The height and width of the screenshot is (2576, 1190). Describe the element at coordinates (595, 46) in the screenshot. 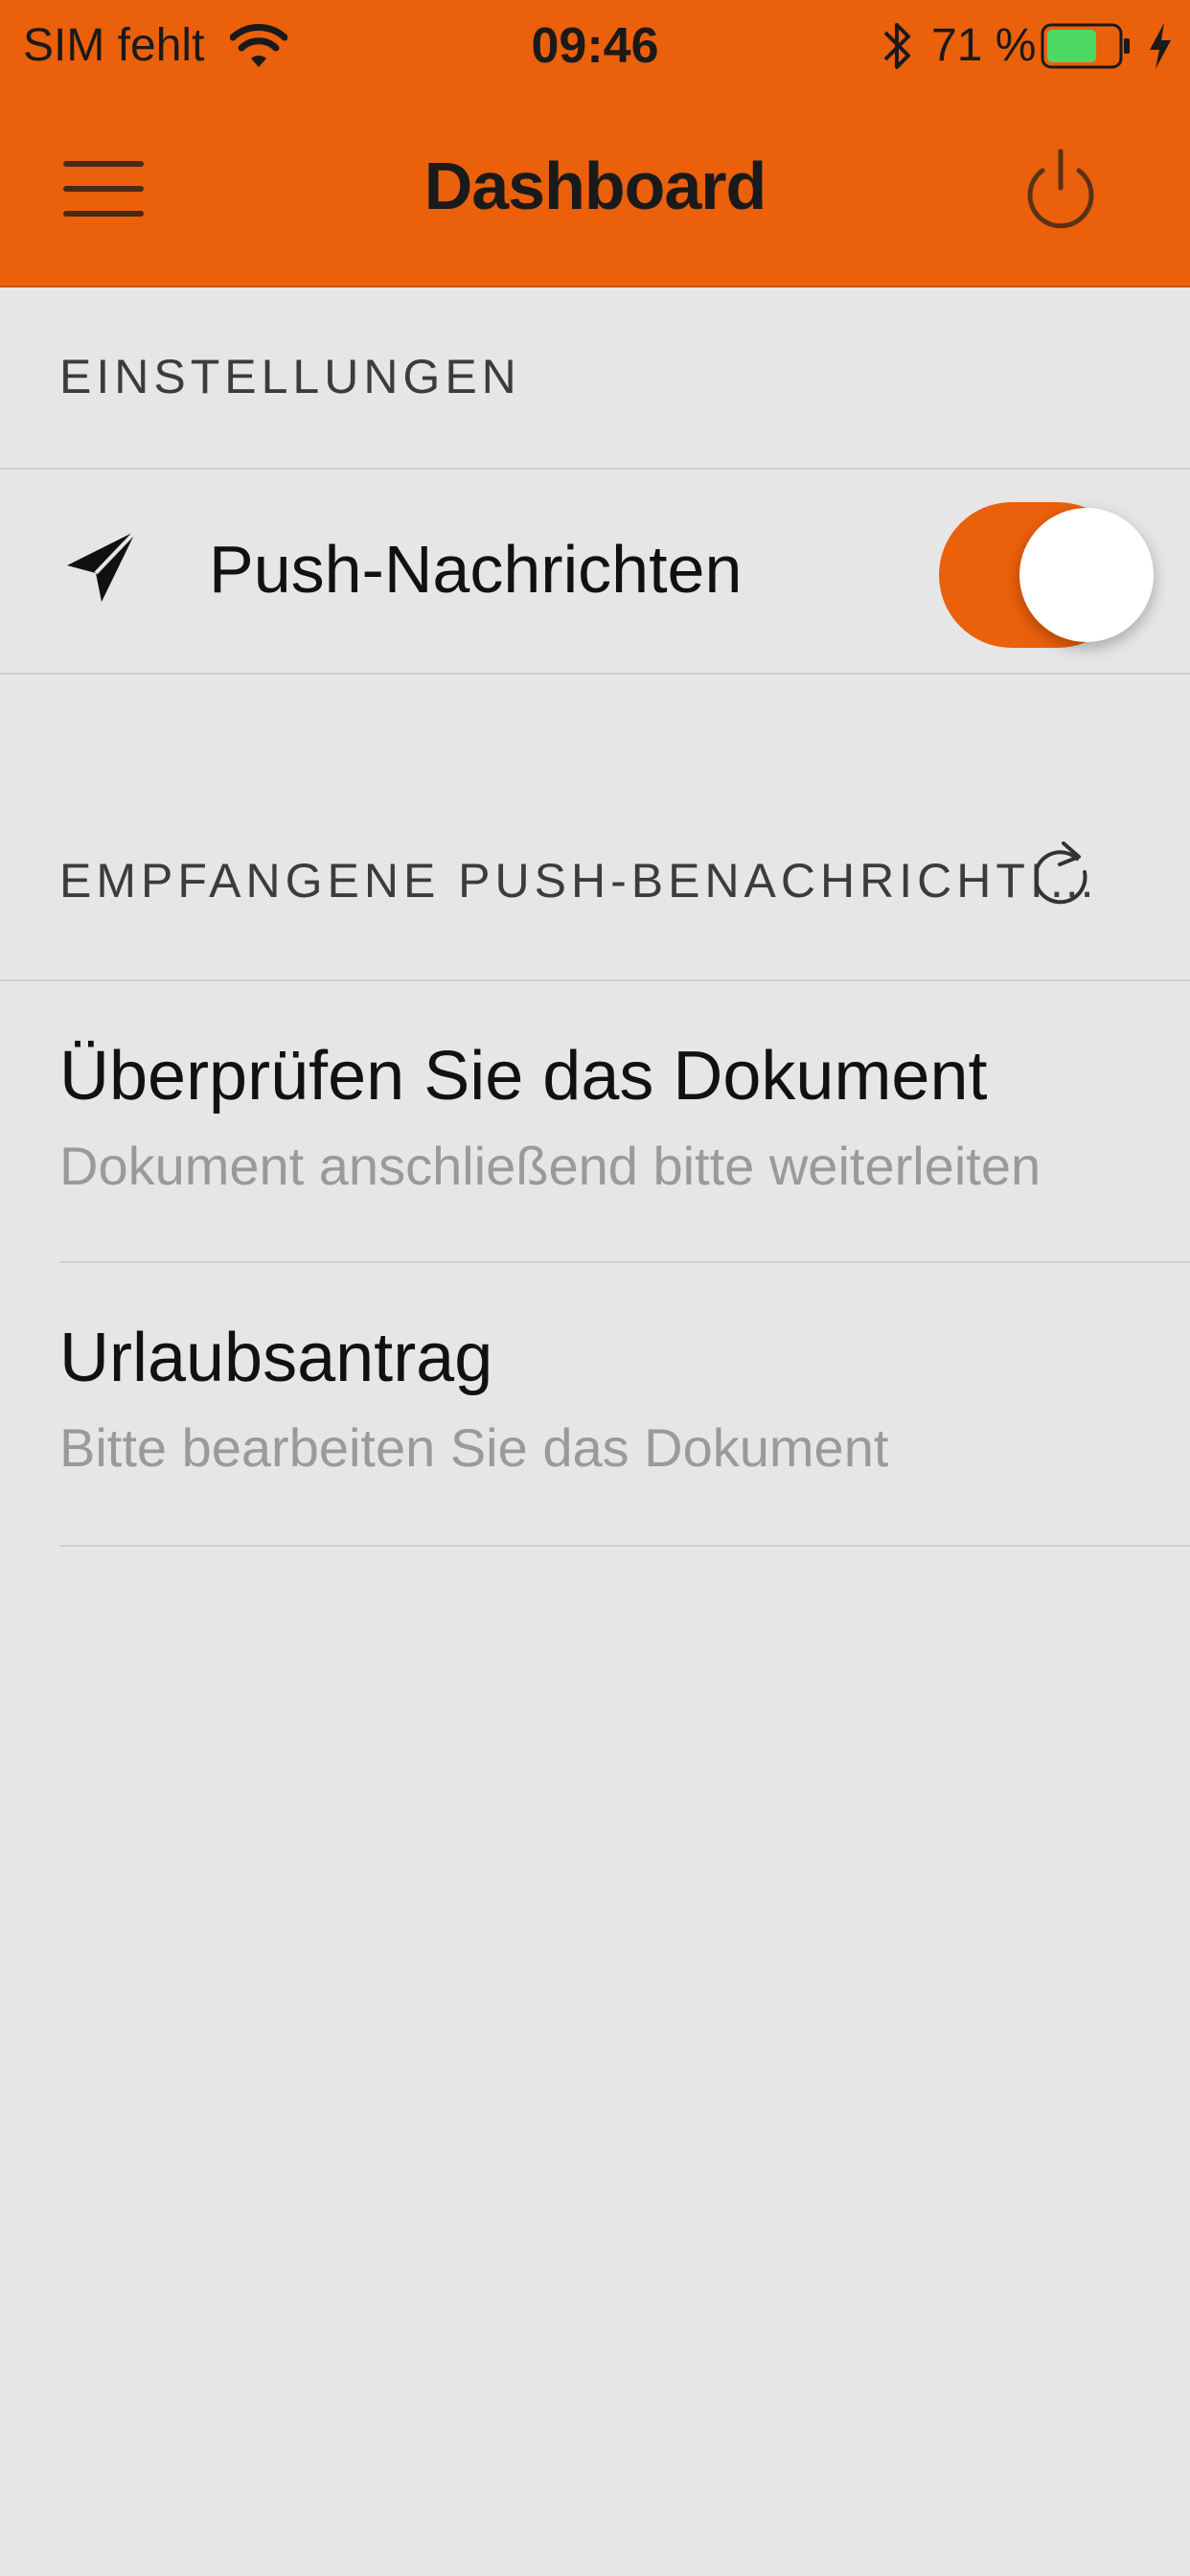

I see `status-bar: SIM fehlt 09:46 71 %` at that location.